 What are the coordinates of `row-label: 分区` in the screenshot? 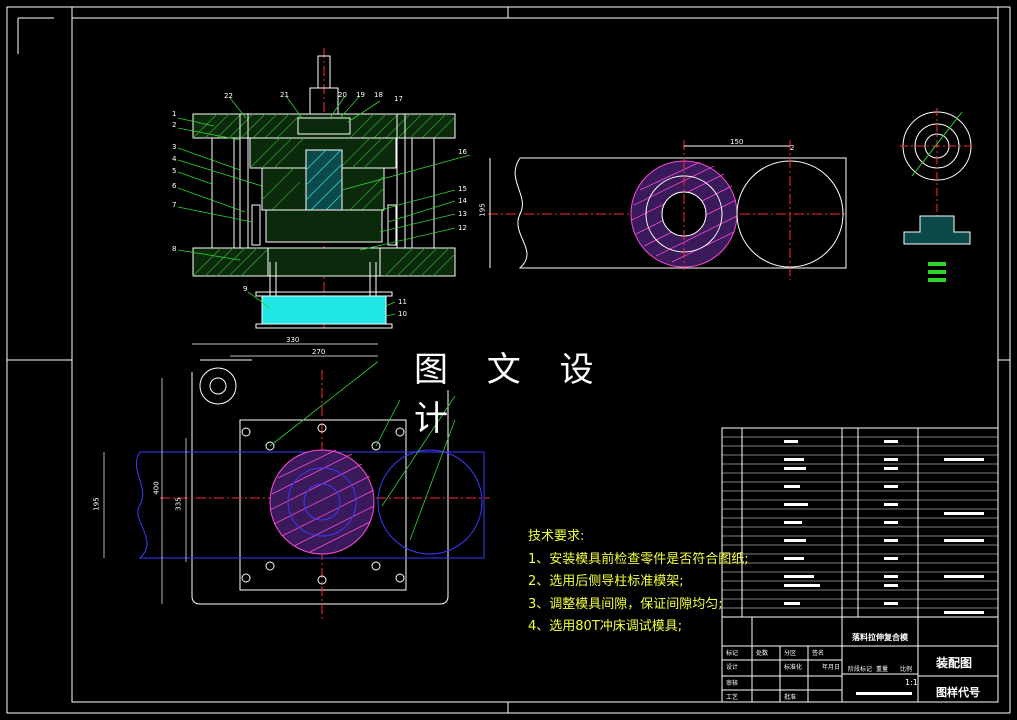 It's located at (790, 653).